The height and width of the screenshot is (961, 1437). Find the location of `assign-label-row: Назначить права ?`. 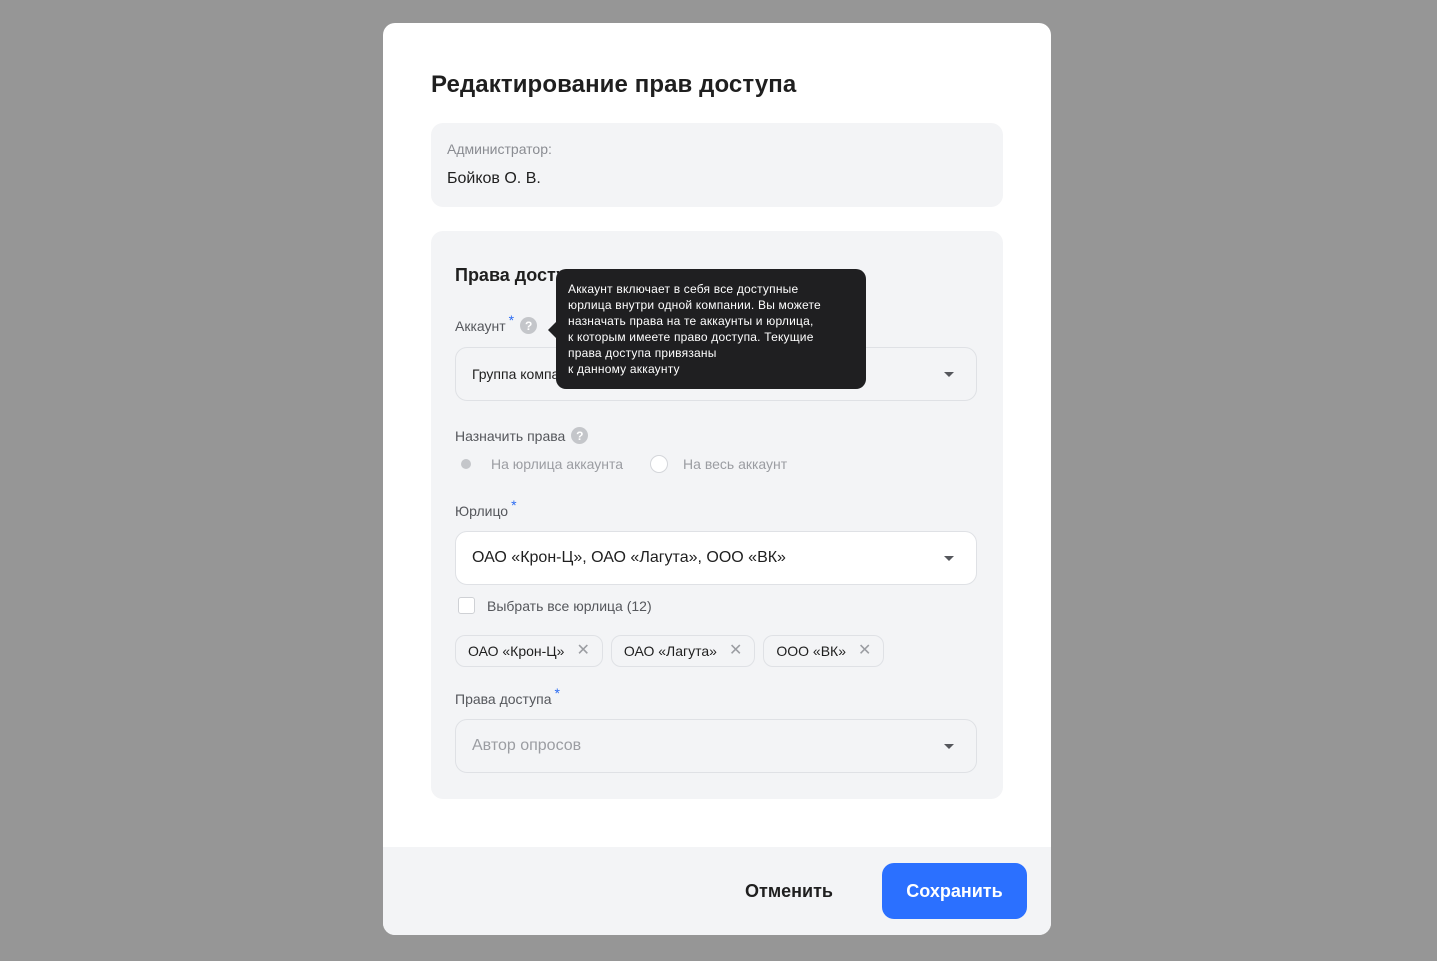

assign-label-row: Назначить права ? is located at coordinates (522, 435).